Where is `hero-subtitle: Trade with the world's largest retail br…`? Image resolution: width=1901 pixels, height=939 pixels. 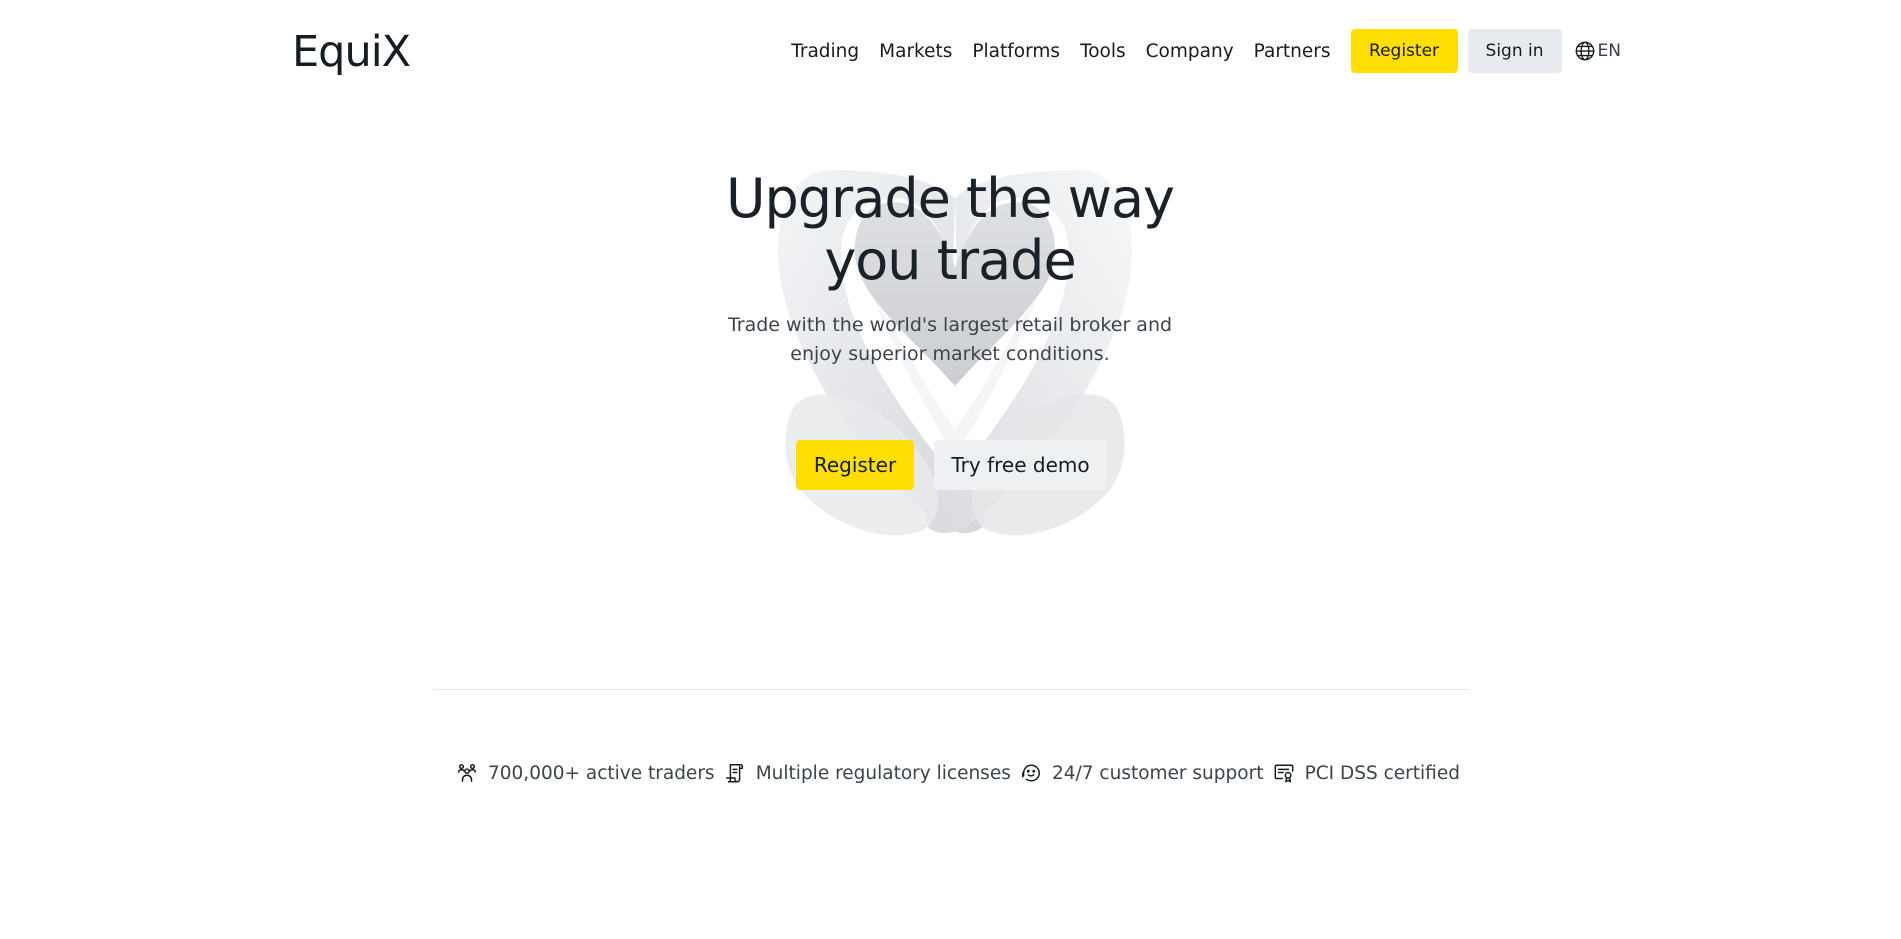
hero-subtitle: Trade with the world's largest retail br… is located at coordinates (950, 340).